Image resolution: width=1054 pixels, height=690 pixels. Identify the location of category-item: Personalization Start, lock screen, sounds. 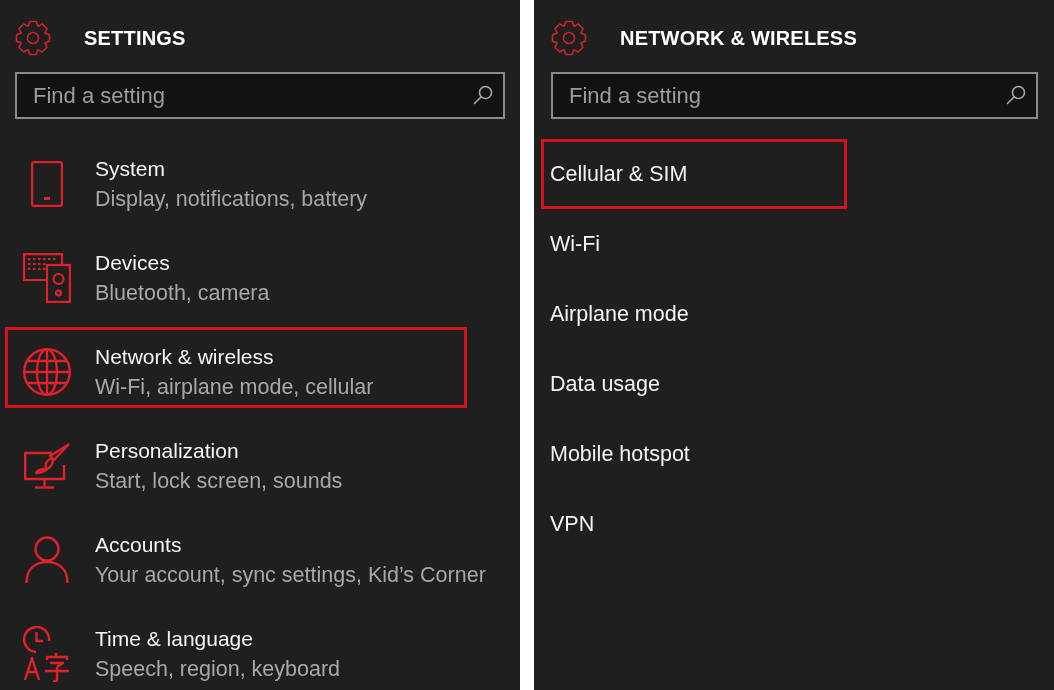
(236, 461).